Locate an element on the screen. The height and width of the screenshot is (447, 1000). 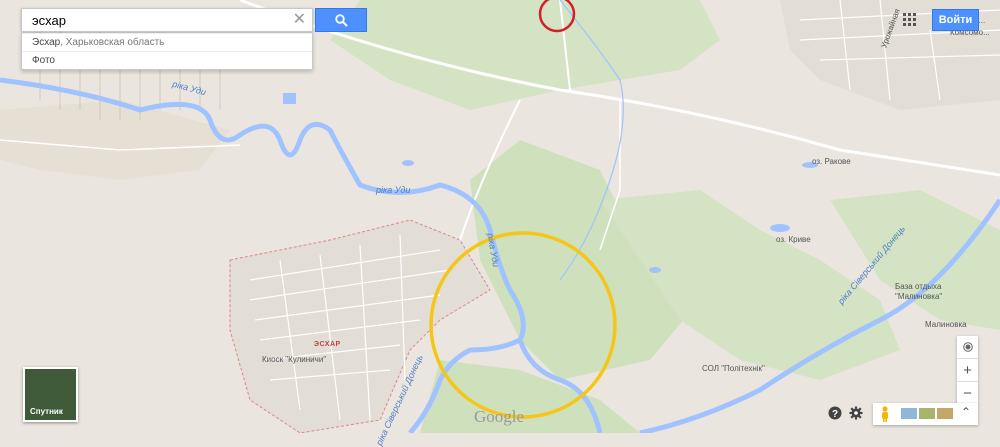
base-label: База отдыха "Малиновка" is located at coordinates (919, 291).